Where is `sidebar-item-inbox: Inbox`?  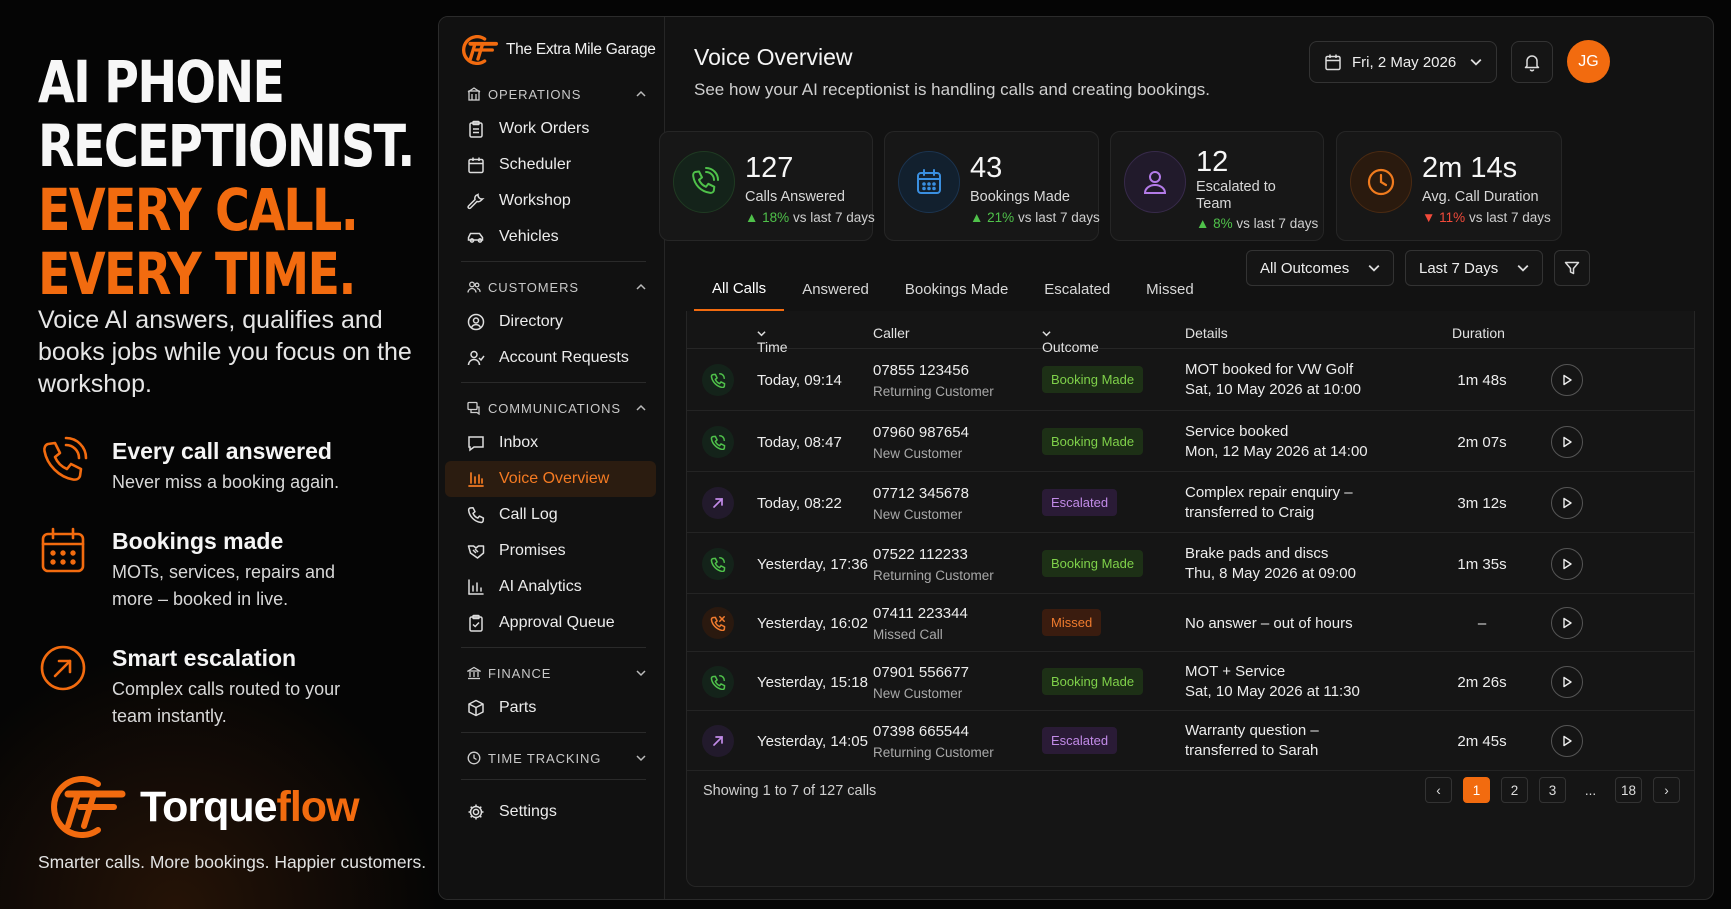
sidebar-item-inbox: Inbox is located at coordinates (550, 443).